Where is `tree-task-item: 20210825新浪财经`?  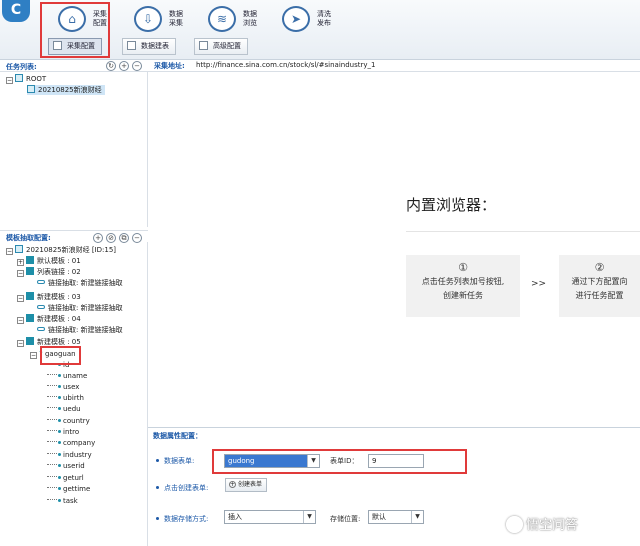
tree-task-item: 20210825新浪财经 is located at coordinates (66, 90).